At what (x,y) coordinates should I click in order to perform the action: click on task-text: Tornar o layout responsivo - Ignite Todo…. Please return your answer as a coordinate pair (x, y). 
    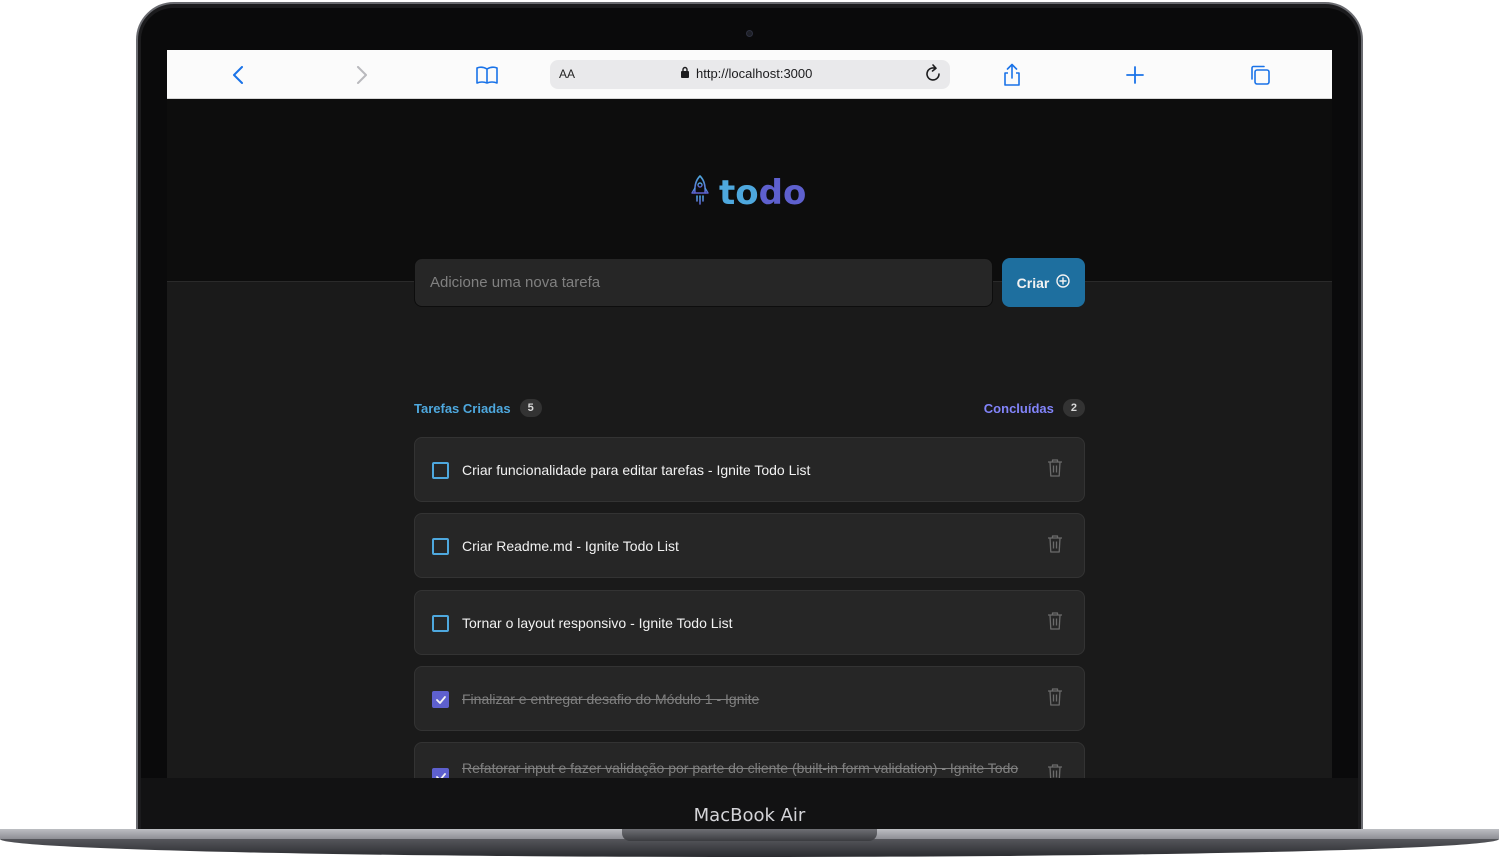
    Looking at the image, I should click on (597, 623).